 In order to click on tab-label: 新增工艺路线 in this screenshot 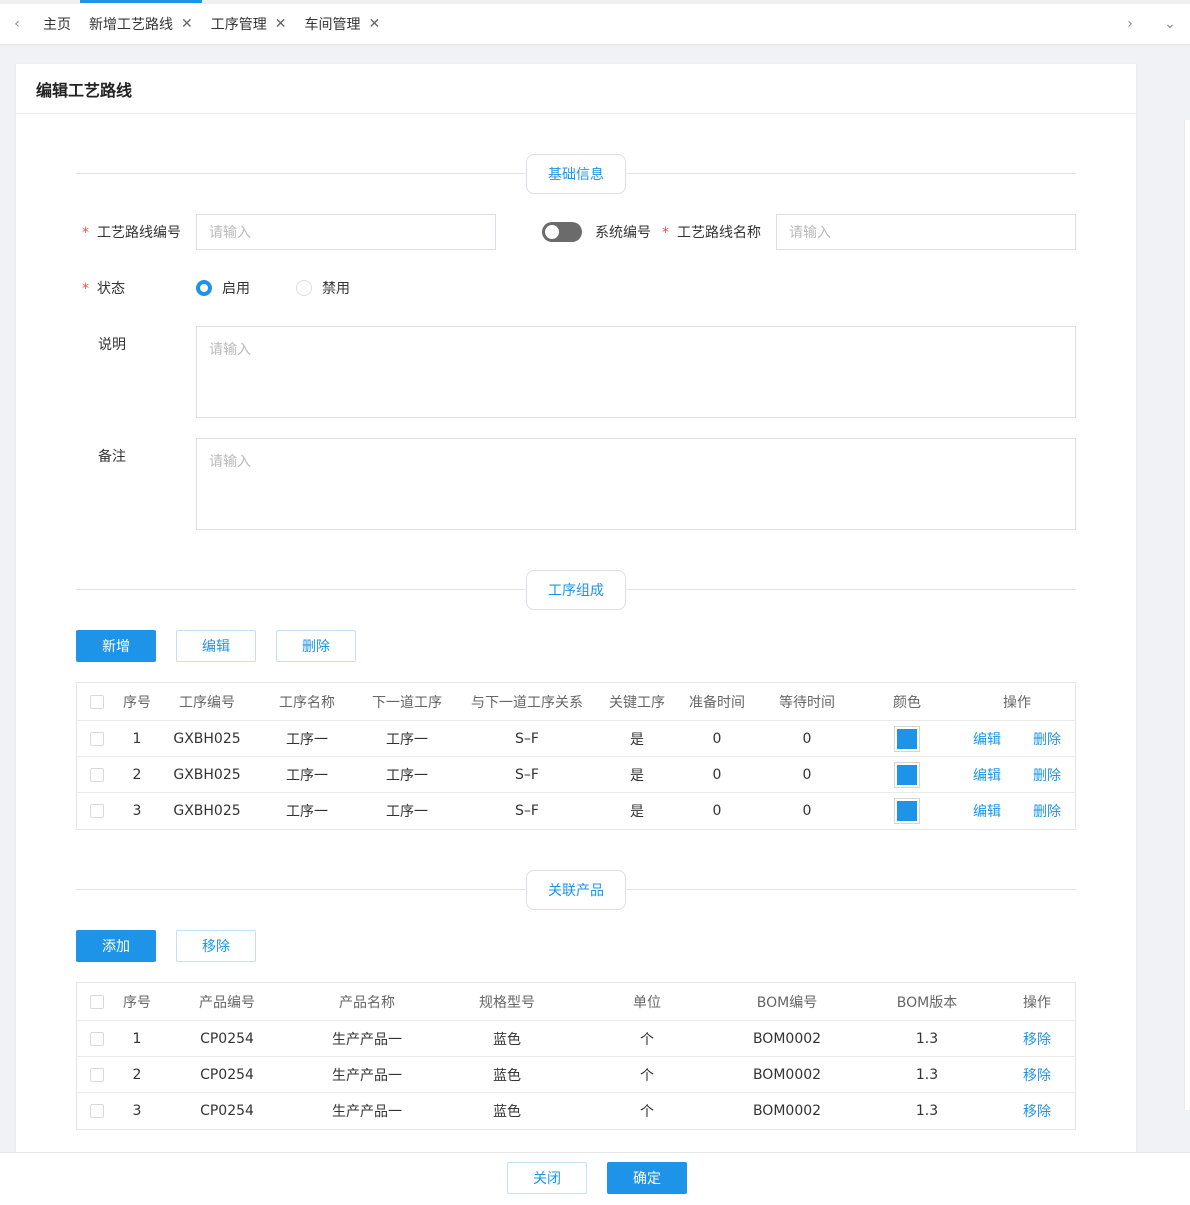, I will do `click(131, 25)`.